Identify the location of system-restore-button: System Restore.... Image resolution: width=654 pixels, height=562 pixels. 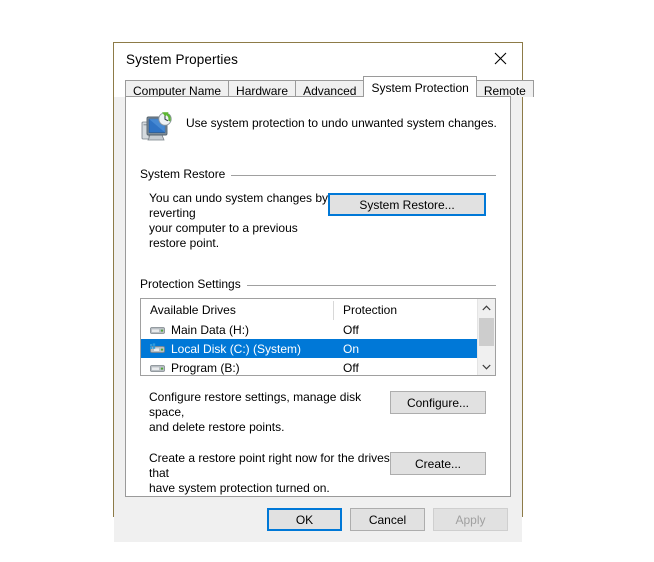
(407, 204).